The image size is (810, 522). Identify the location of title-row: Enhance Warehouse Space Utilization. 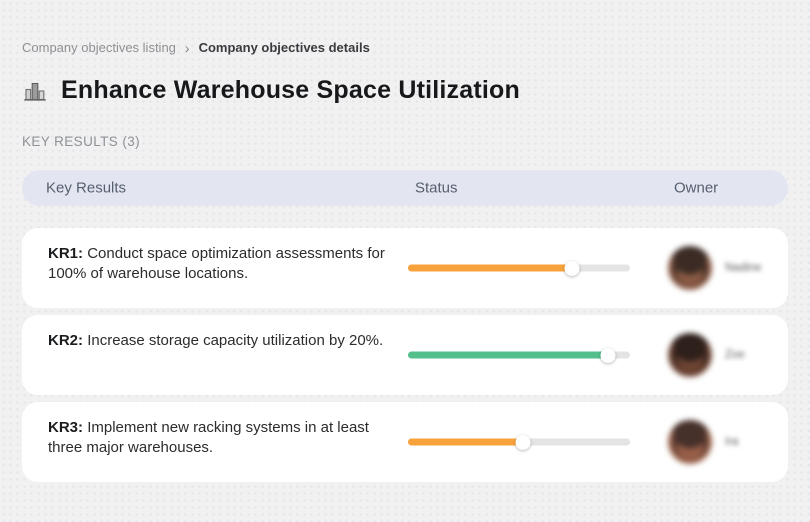
(405, 90).